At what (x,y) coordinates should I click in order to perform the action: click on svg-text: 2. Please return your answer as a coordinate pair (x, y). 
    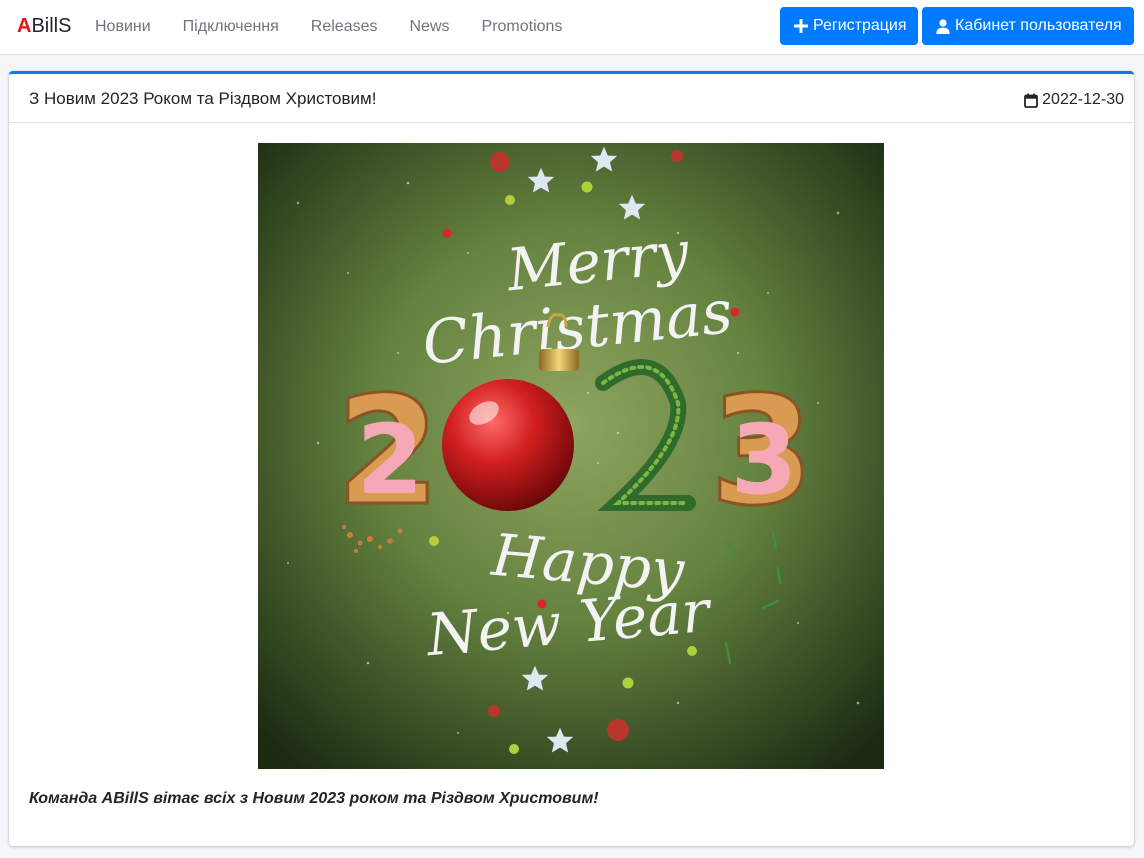
    Looking at the image, I should click on (390, 460).